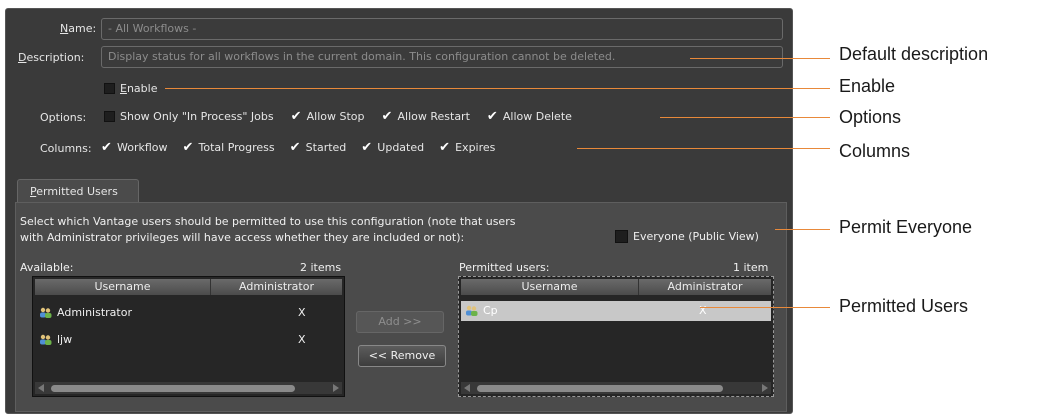 Image resolution: width=1039 pixels, height=418 pixels. I want to click on option-label: Show Only "In Process" Jobs, so click(197, 116).